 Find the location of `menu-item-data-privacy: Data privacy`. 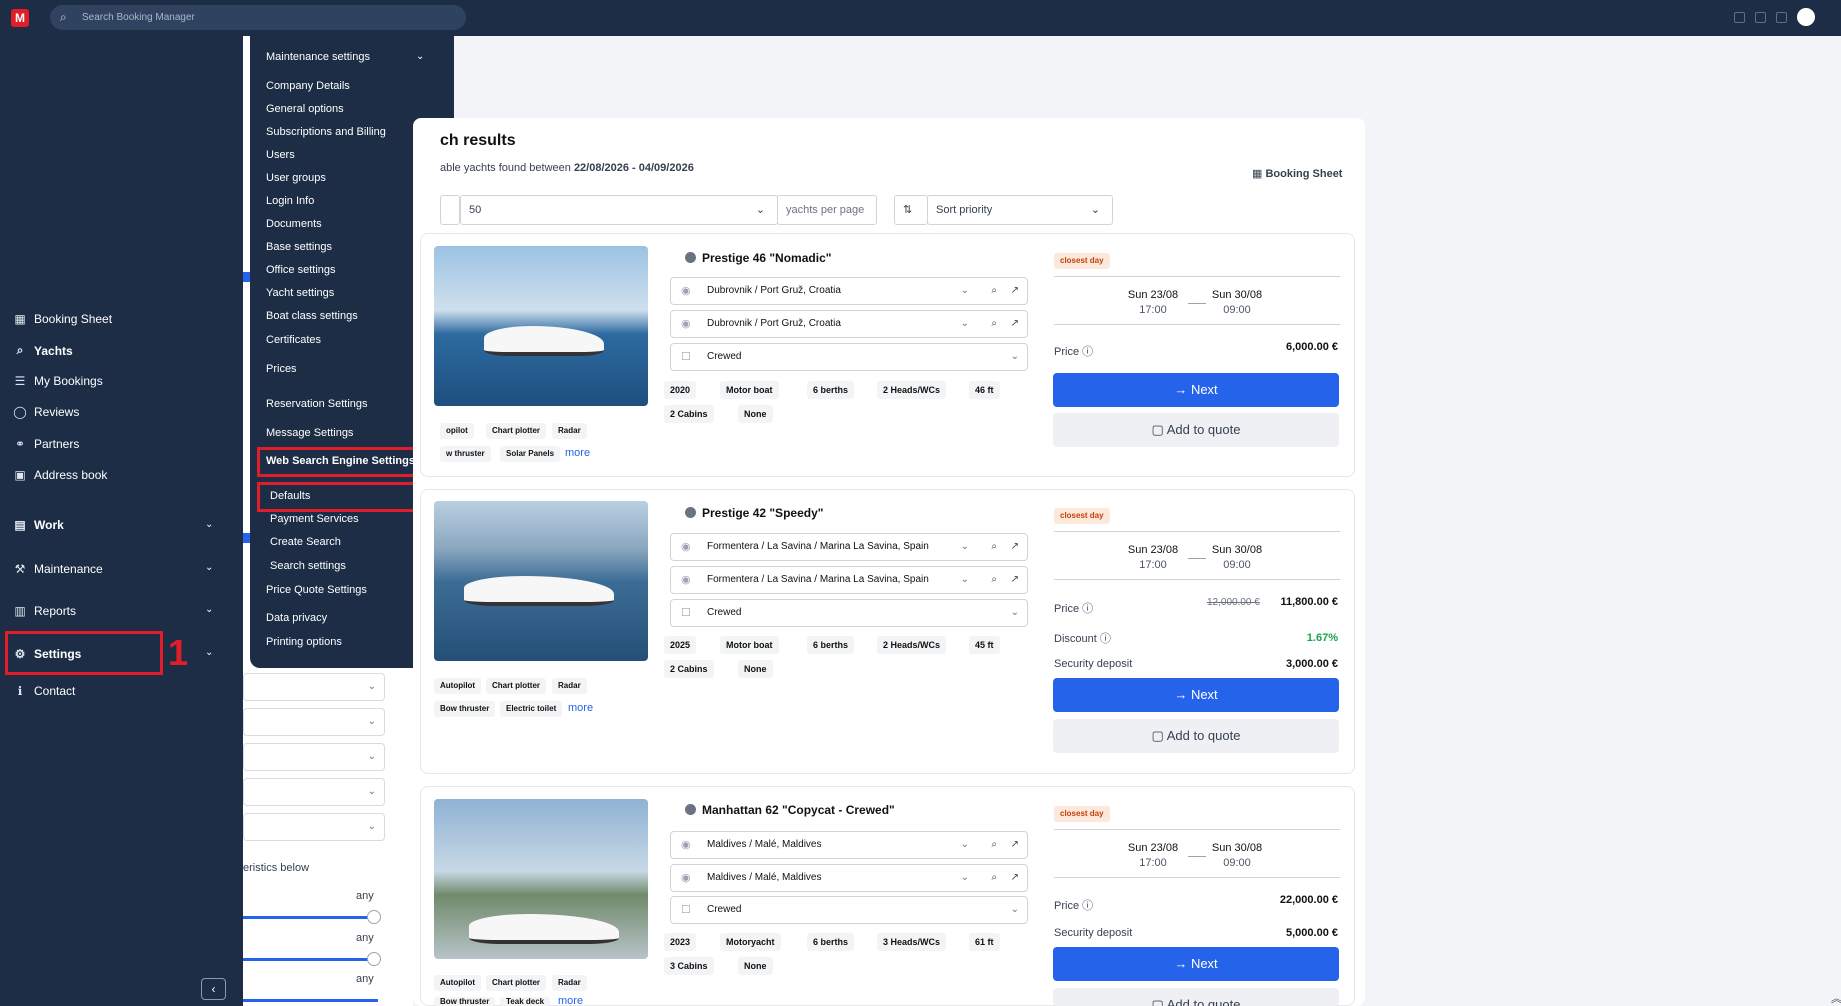

menu-item-data-privacy: Data privacy is located at coordinates (296, 618).